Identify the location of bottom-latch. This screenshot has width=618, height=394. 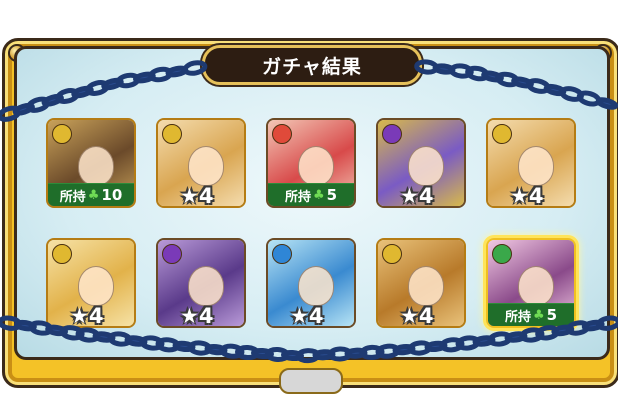
(311, 381).